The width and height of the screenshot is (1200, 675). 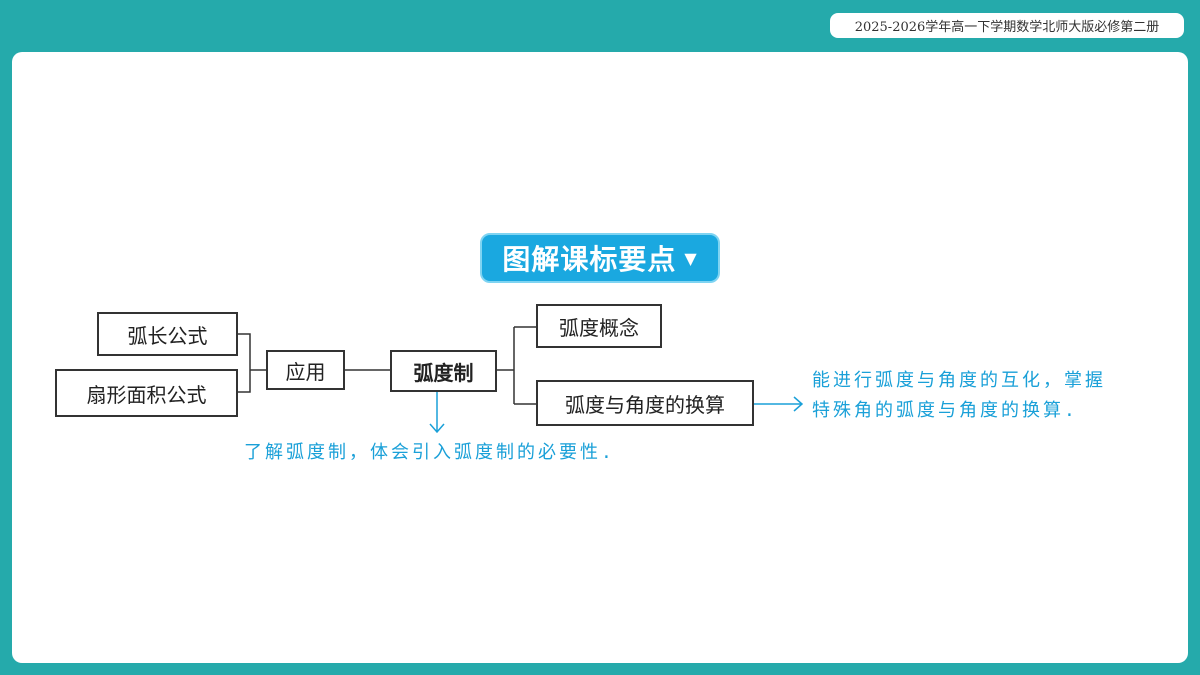 What do you see at coordinates (645, 403) in the screenshot?
I see `node-radian-degree-conversion: 弧度与角度的换算` at bounding box center [645, 403].